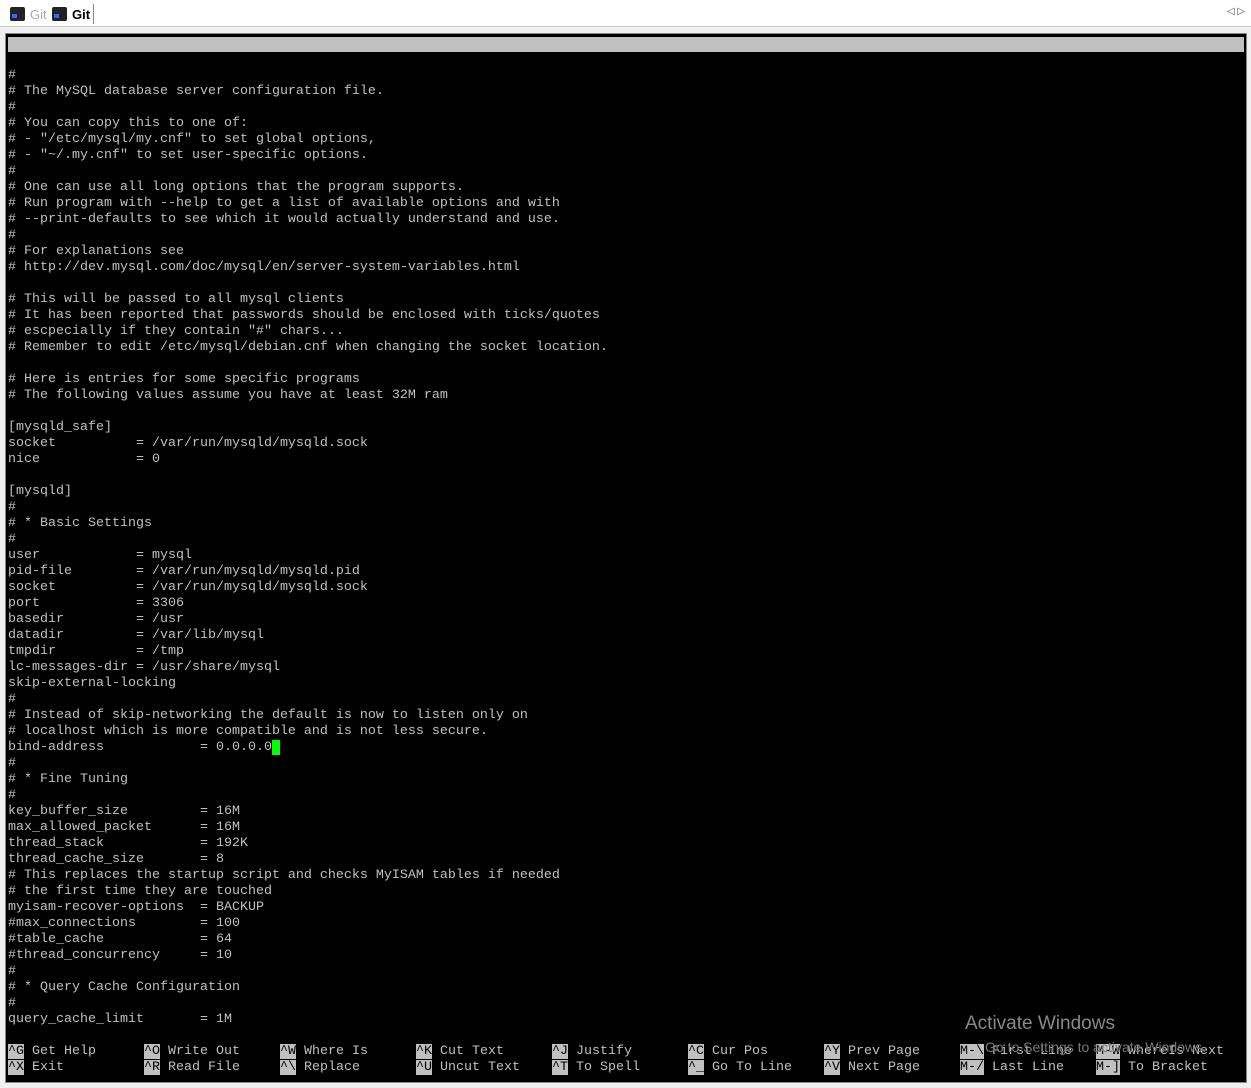 This screenshot has width=1251, height=1088. I want to click on shortcut-item: ^V Next Page, so click(872, 1068).